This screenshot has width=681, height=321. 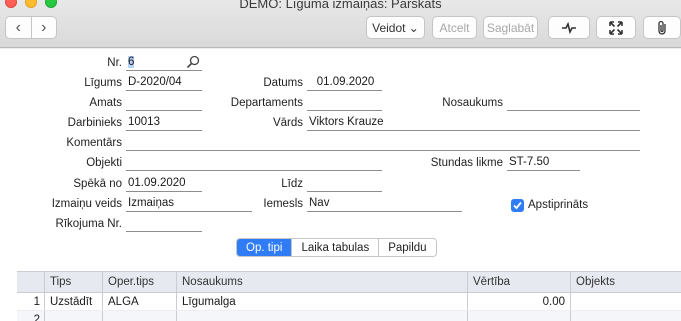 What do you see at coordinates (472, 103) in the screenshot?
I see `nosaukums-label: Nosaukums` at bounding box center [472, 103].